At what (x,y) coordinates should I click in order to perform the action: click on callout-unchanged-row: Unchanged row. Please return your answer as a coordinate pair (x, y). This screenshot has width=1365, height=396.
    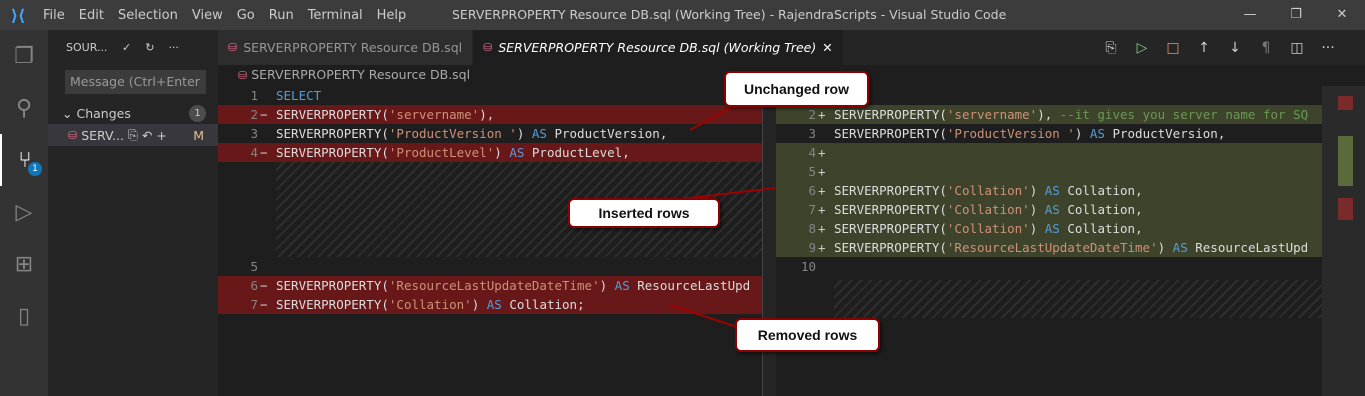
    Looking at the image, I should click on (796, 89).